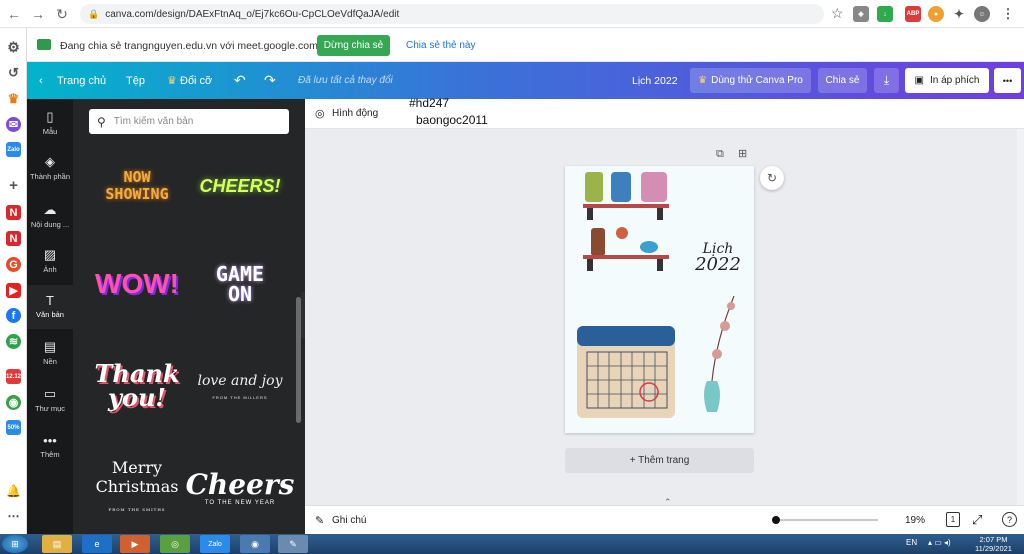 The image size is (1024, 554). I want to click on more-button: •••, so click(1007, 80).